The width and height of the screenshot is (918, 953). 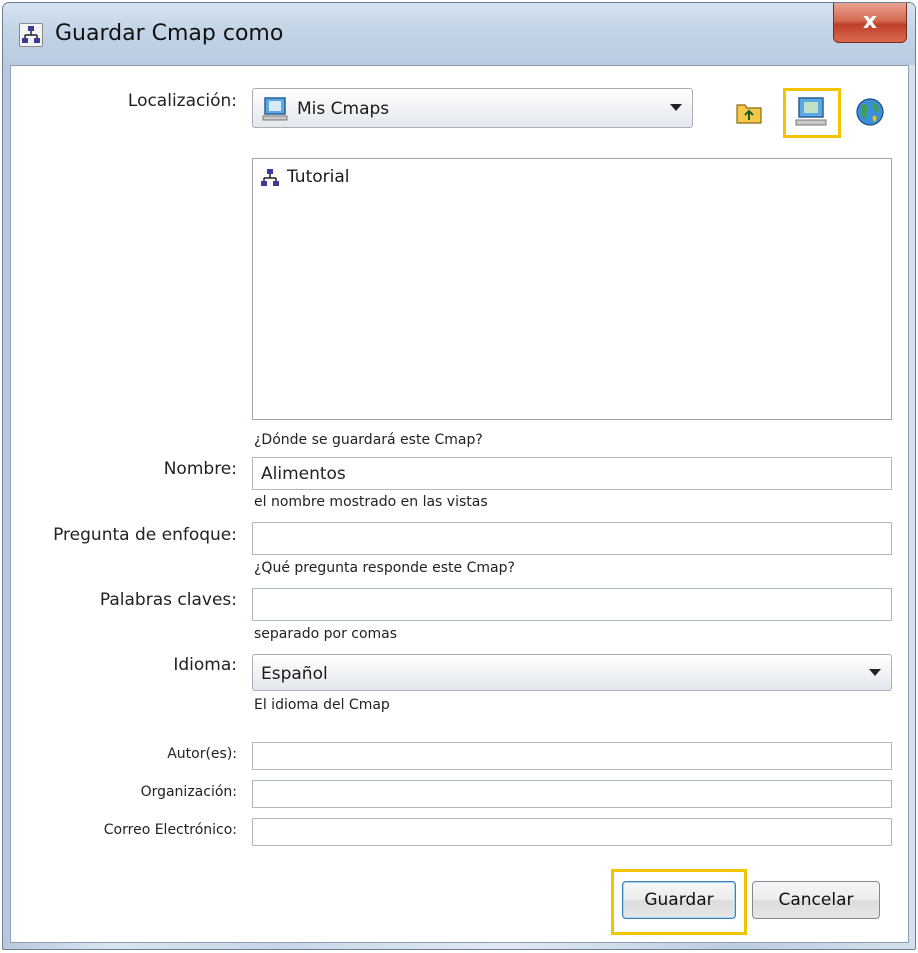 I want to click on name-label: Nombre:, so click(x=200, y=469).